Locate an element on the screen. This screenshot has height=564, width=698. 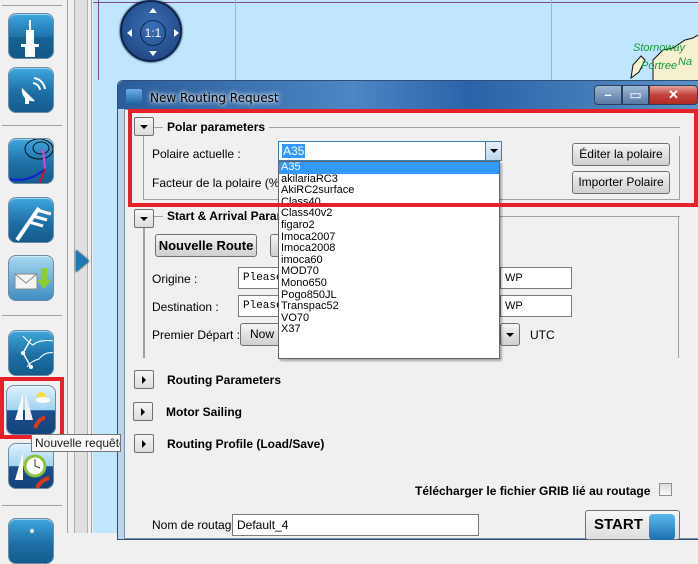
place-label: Portree is located at coordinates (659, 66).